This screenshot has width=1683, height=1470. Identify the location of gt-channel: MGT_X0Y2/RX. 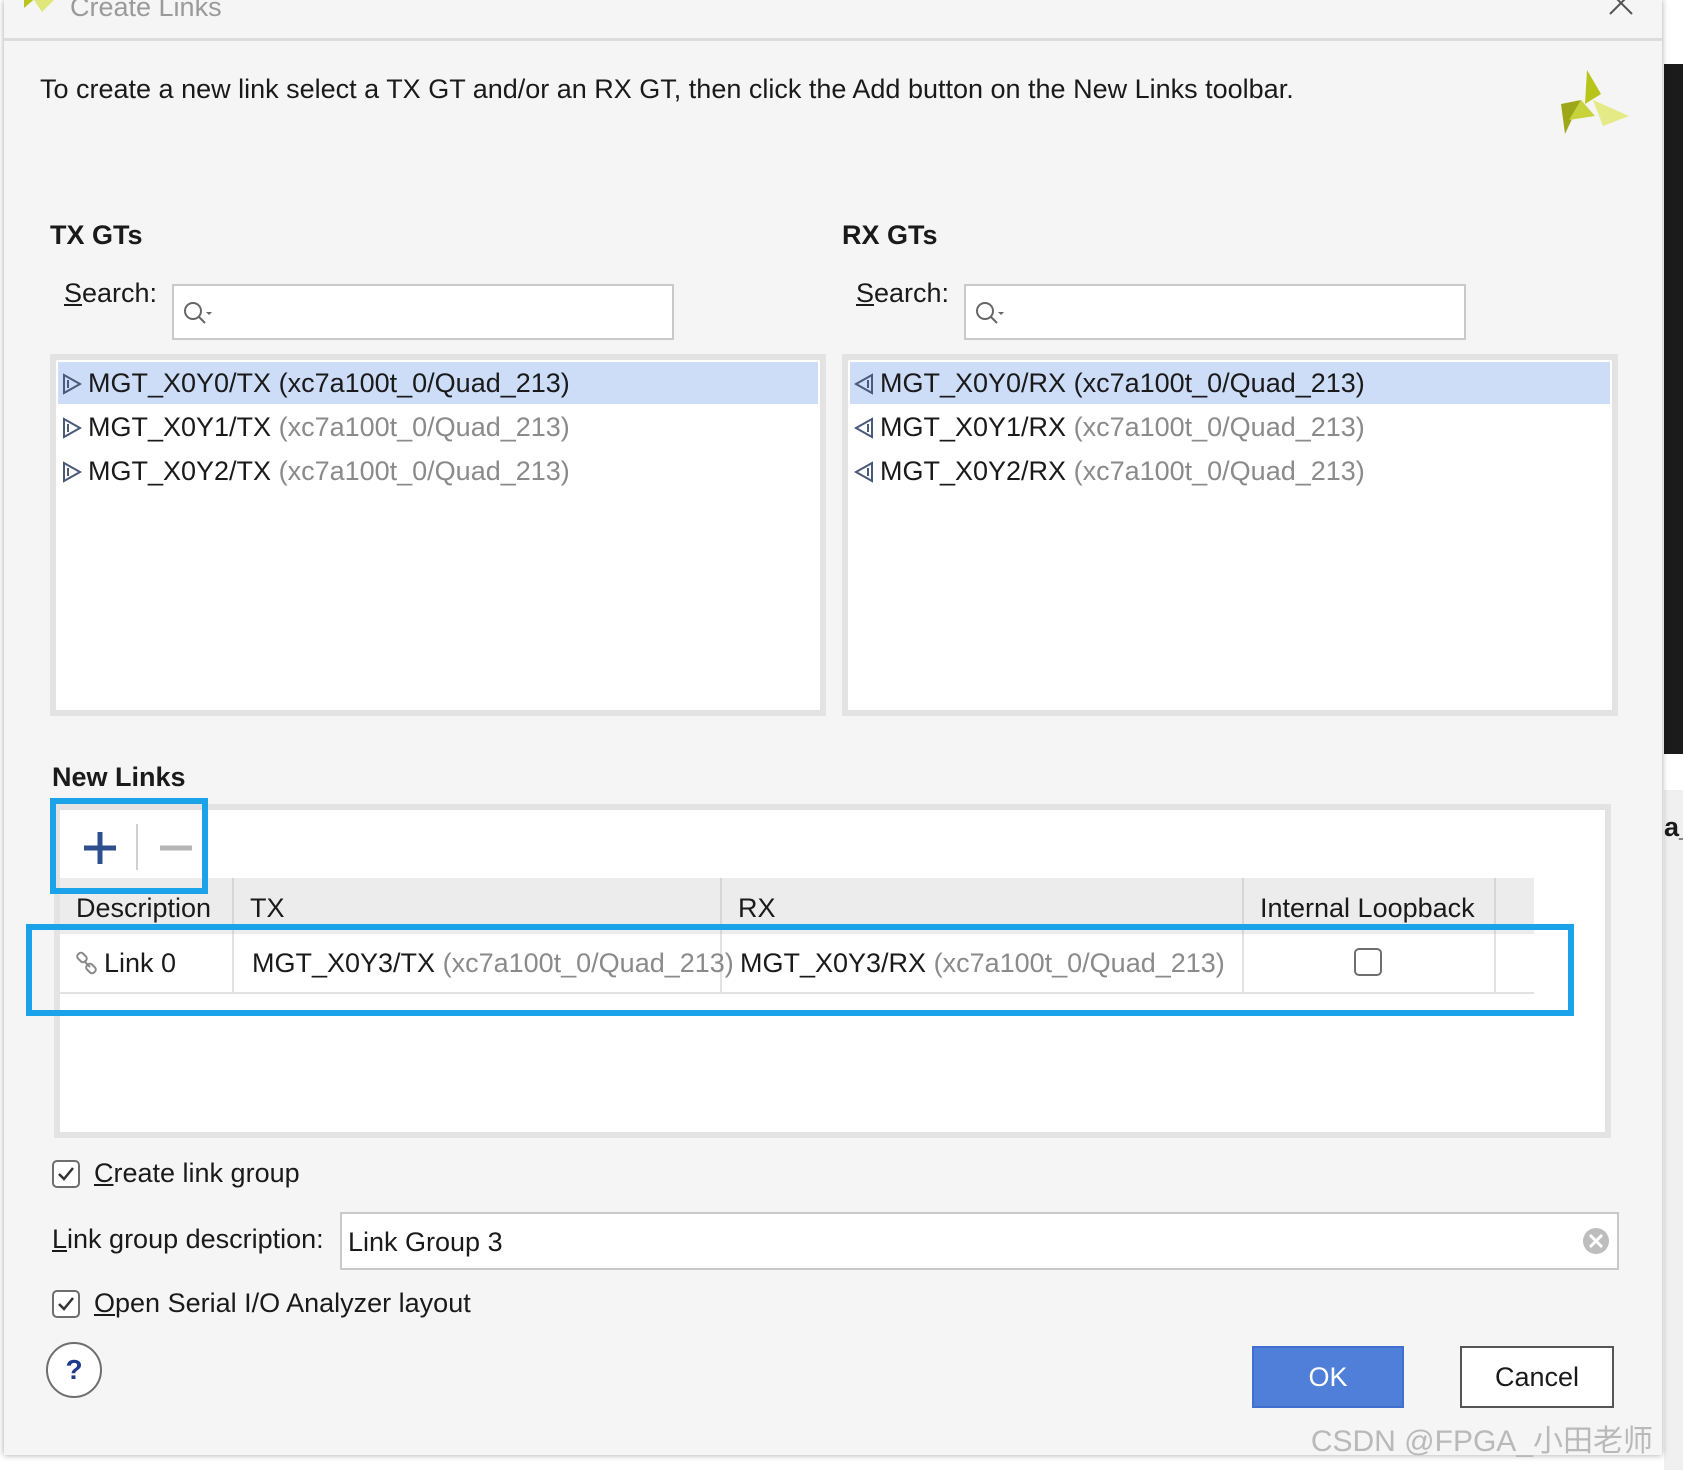
(973, 471).